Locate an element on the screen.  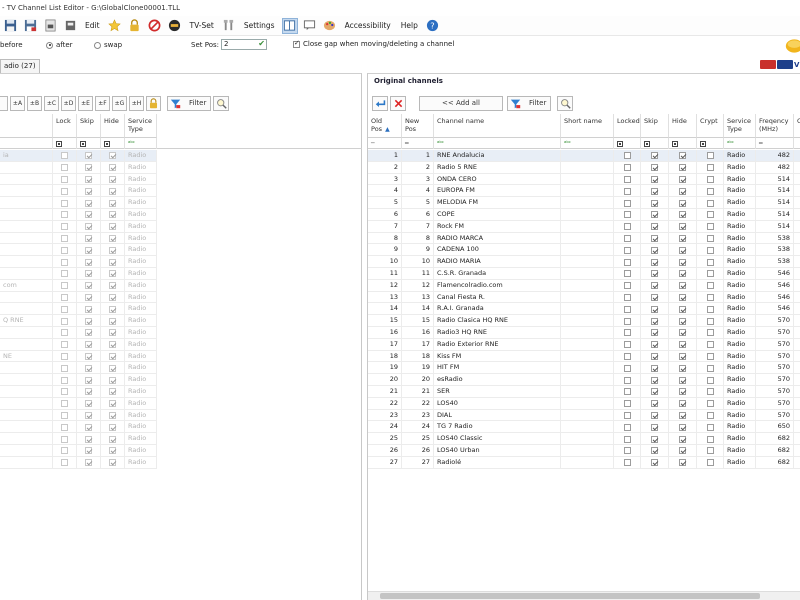
col-header-crypt: Crypt is located at coordinates (710, 126).